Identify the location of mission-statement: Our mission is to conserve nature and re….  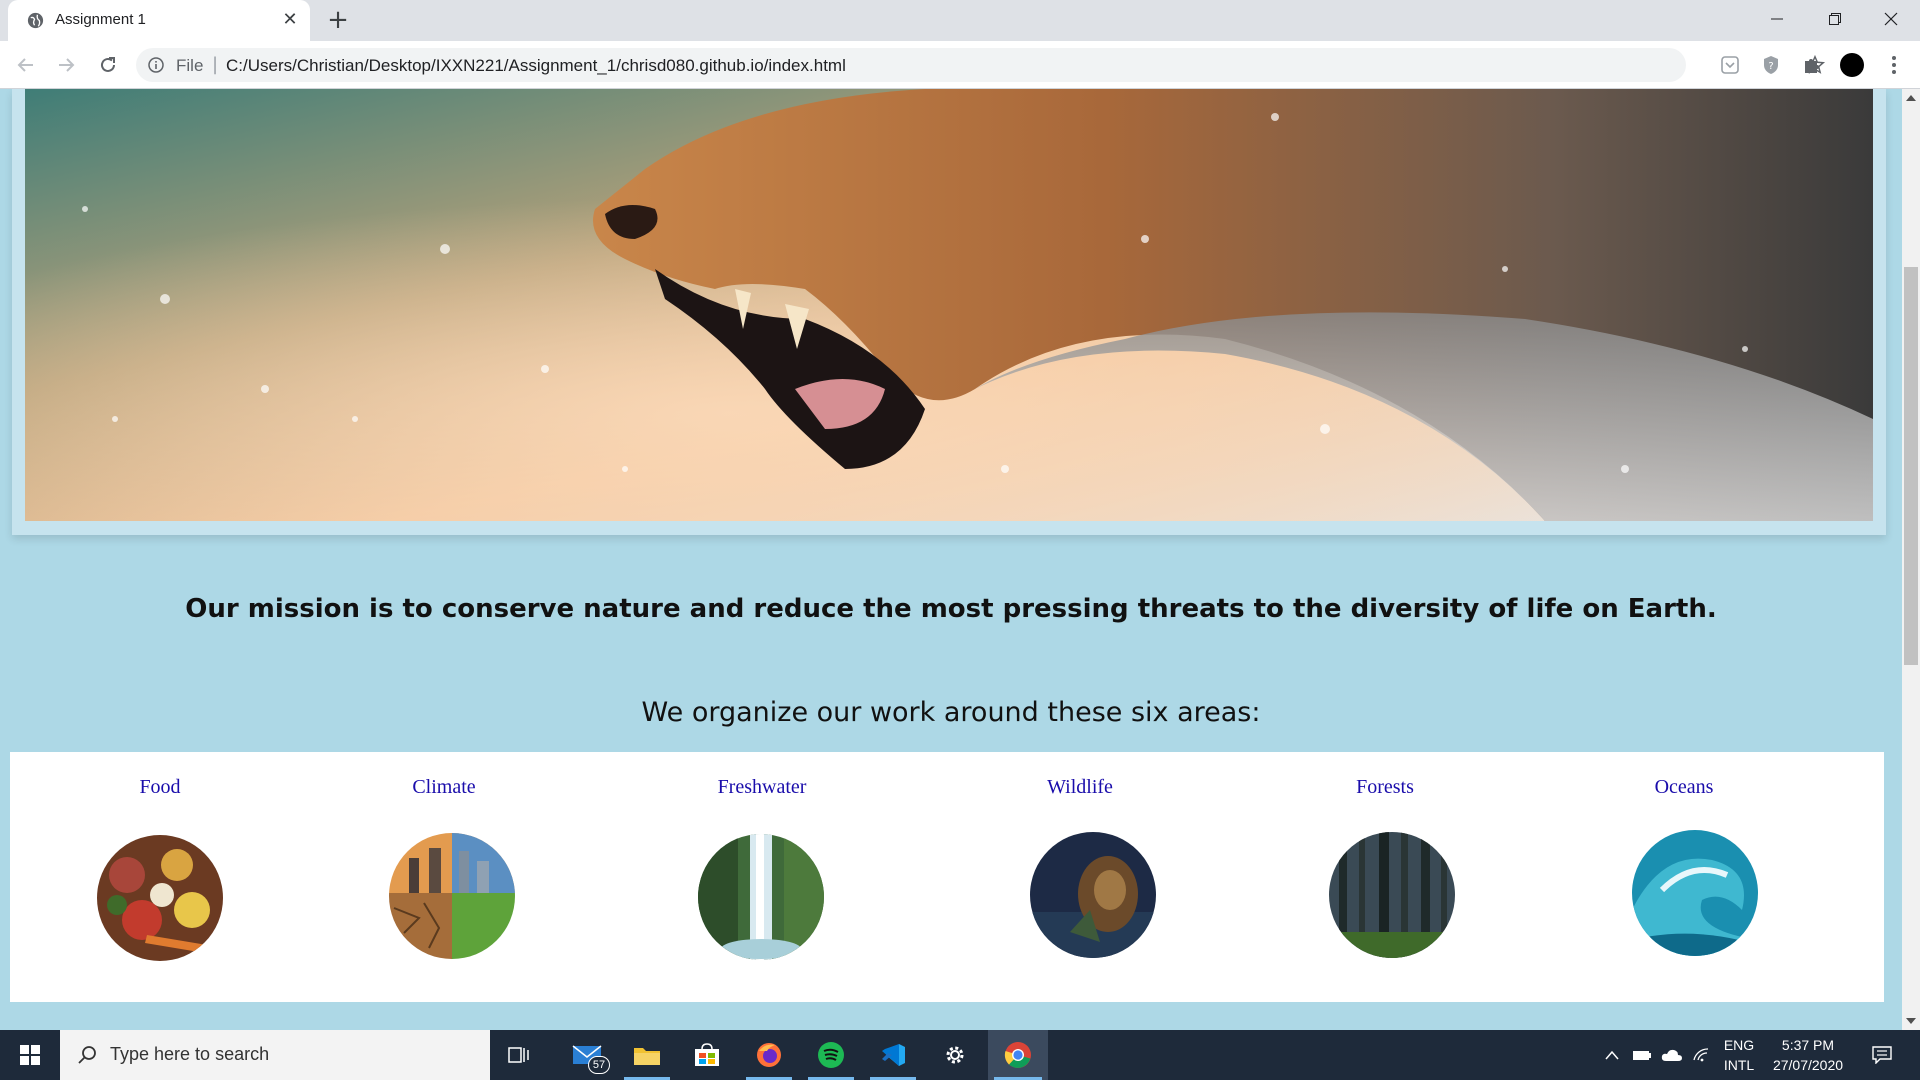
(951, 609).